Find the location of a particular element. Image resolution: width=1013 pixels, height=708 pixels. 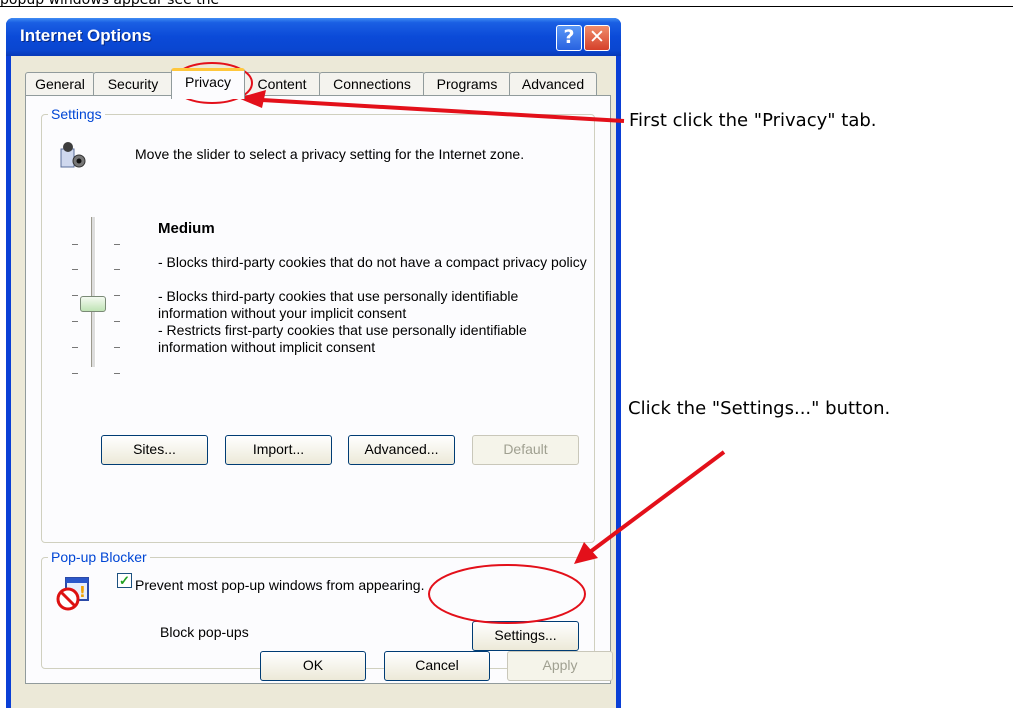

annotation-first: First click the "Privacy" tab. is located at coordinates (753, 120).